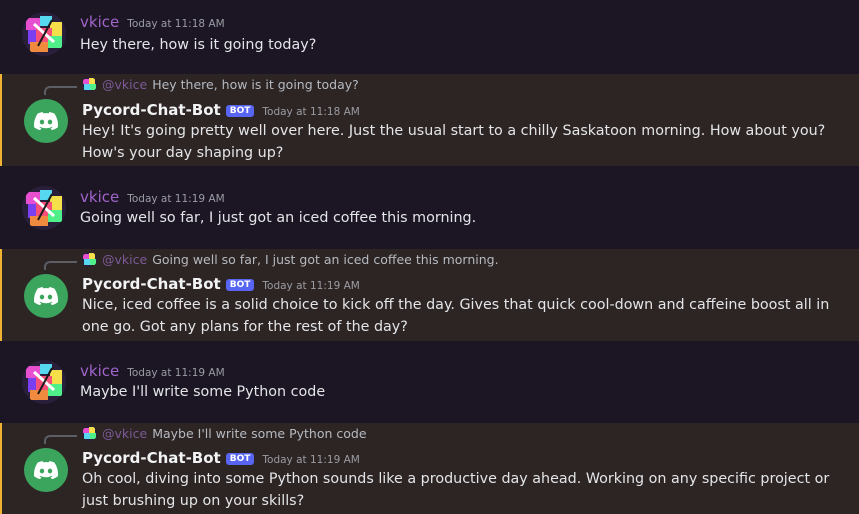  I want to click on message-text: Hey there, how is it going today?, so click(198, 45).